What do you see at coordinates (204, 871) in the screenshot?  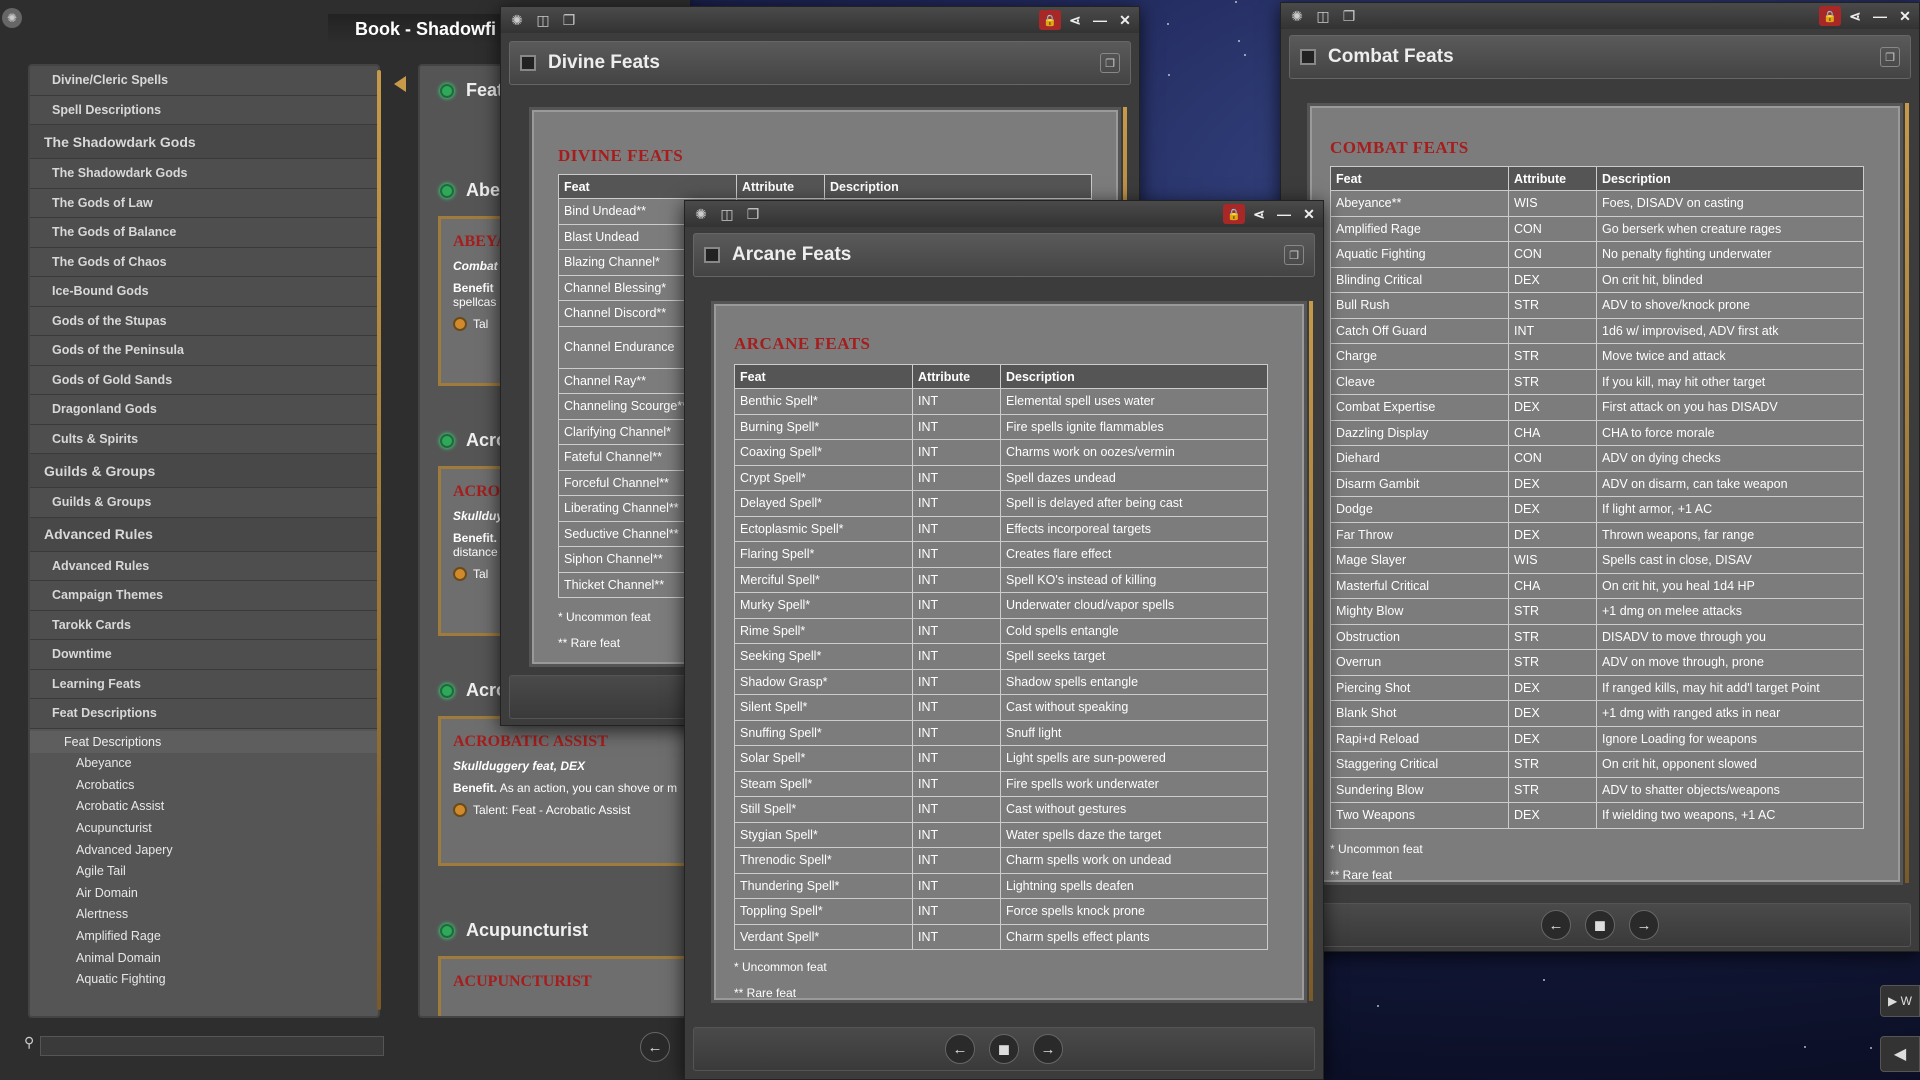 I see `sidebar-subitem: Agile Tail` at bounding box center [204, 871].